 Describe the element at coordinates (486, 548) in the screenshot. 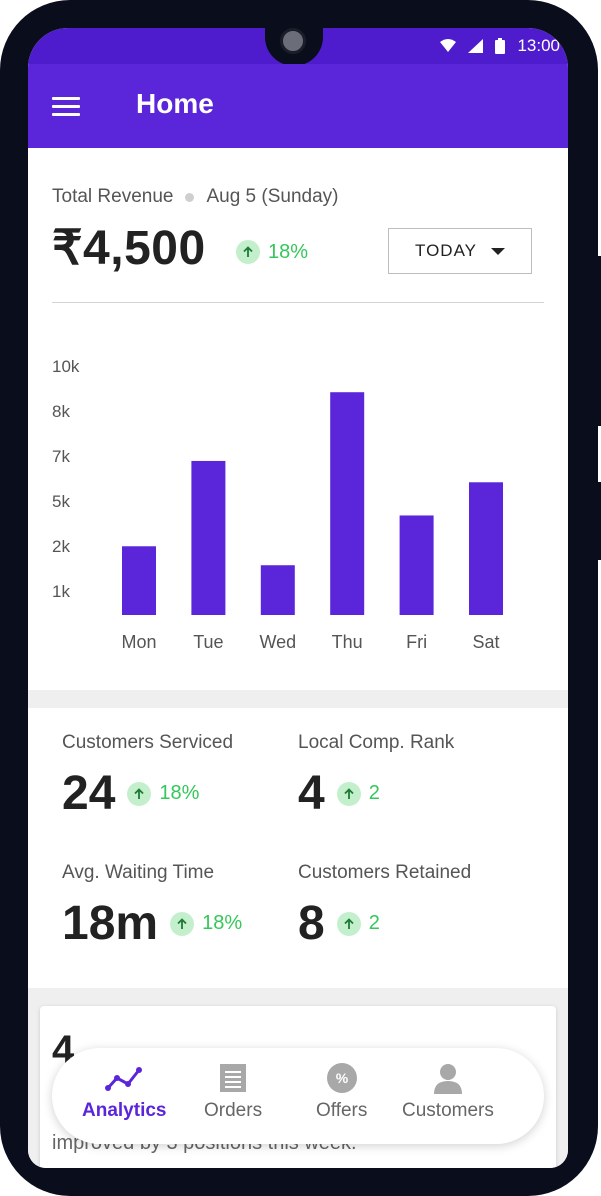

I see `bar-sat` at that location.